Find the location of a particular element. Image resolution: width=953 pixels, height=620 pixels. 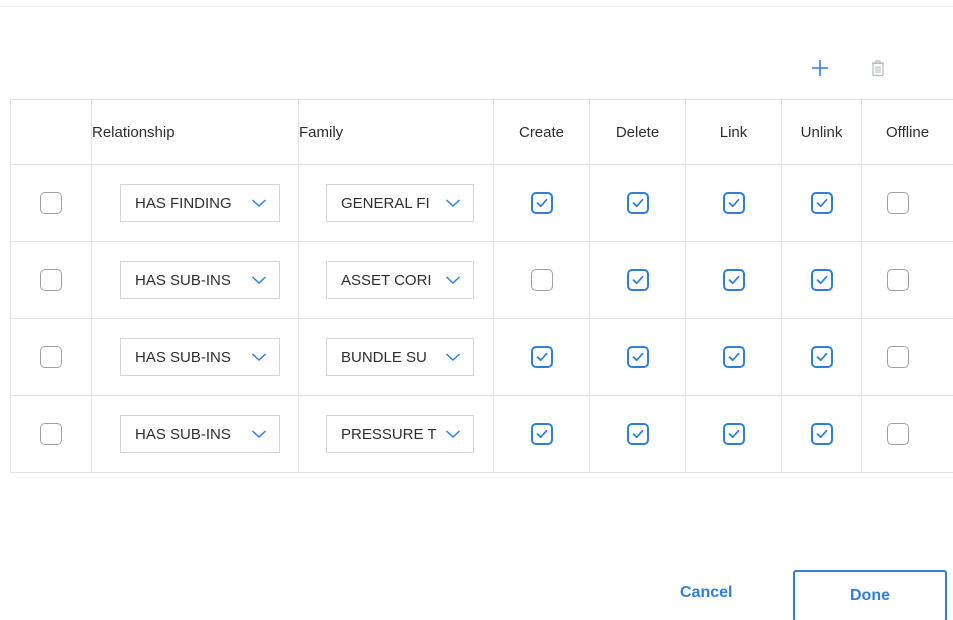

done-button: Done is located at coordinates (870, 595).